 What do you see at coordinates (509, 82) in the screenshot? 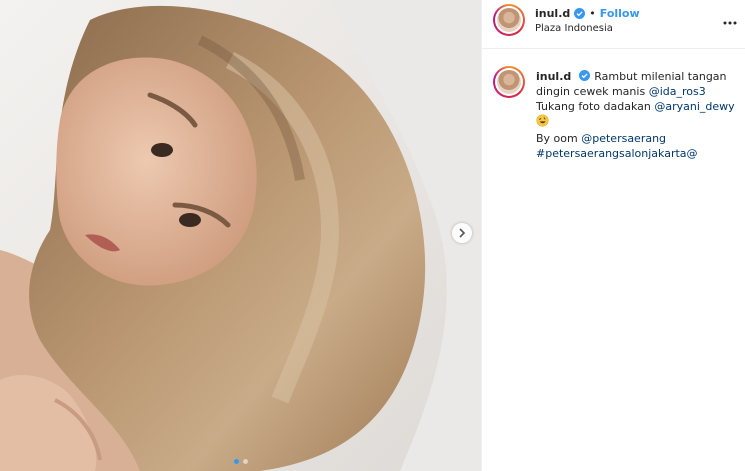
I see `caption-avatar` at bounding box center [509, 82].